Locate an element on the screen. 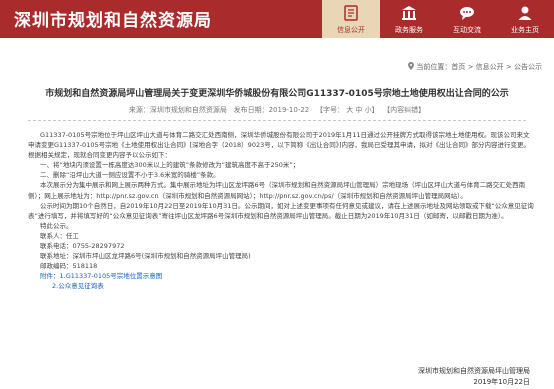 The height and width of the screenshot is (389, 554). nav-label: 信息公开 is located at coordinates (351, 30).